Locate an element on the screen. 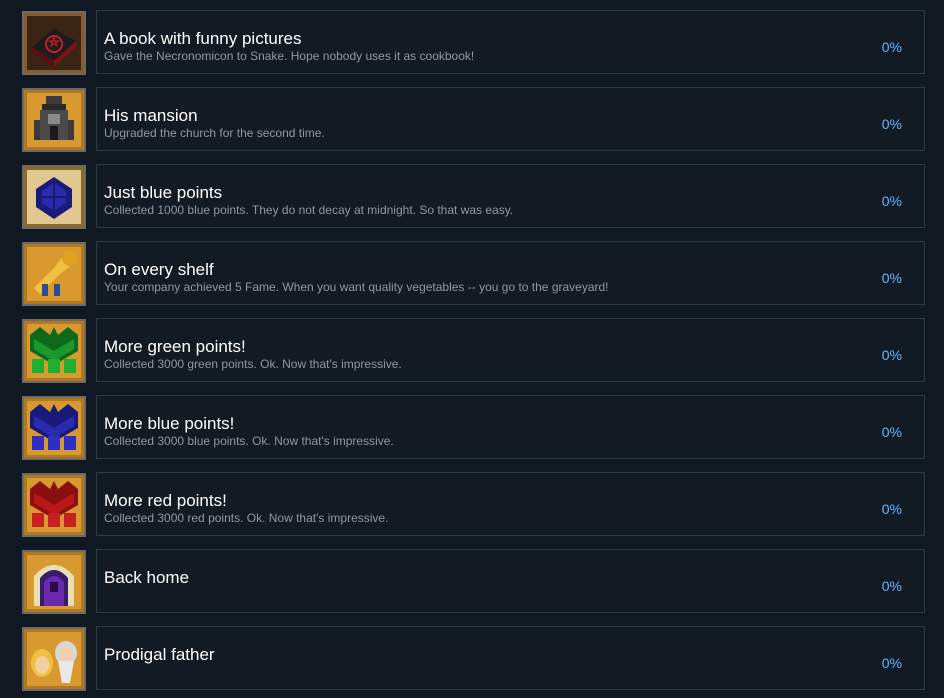 The image size is (944, 698). necronomicon-book-icon is located at coordinates (54, 43).